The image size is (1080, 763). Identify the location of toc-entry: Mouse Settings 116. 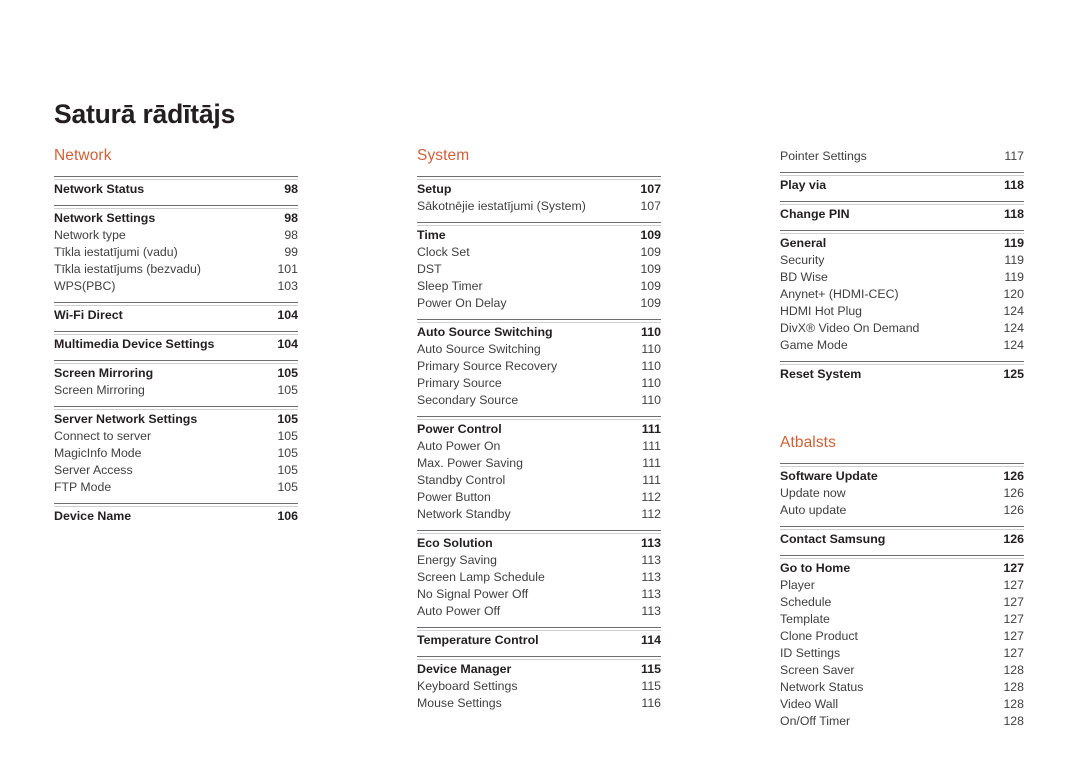
(539, 703).